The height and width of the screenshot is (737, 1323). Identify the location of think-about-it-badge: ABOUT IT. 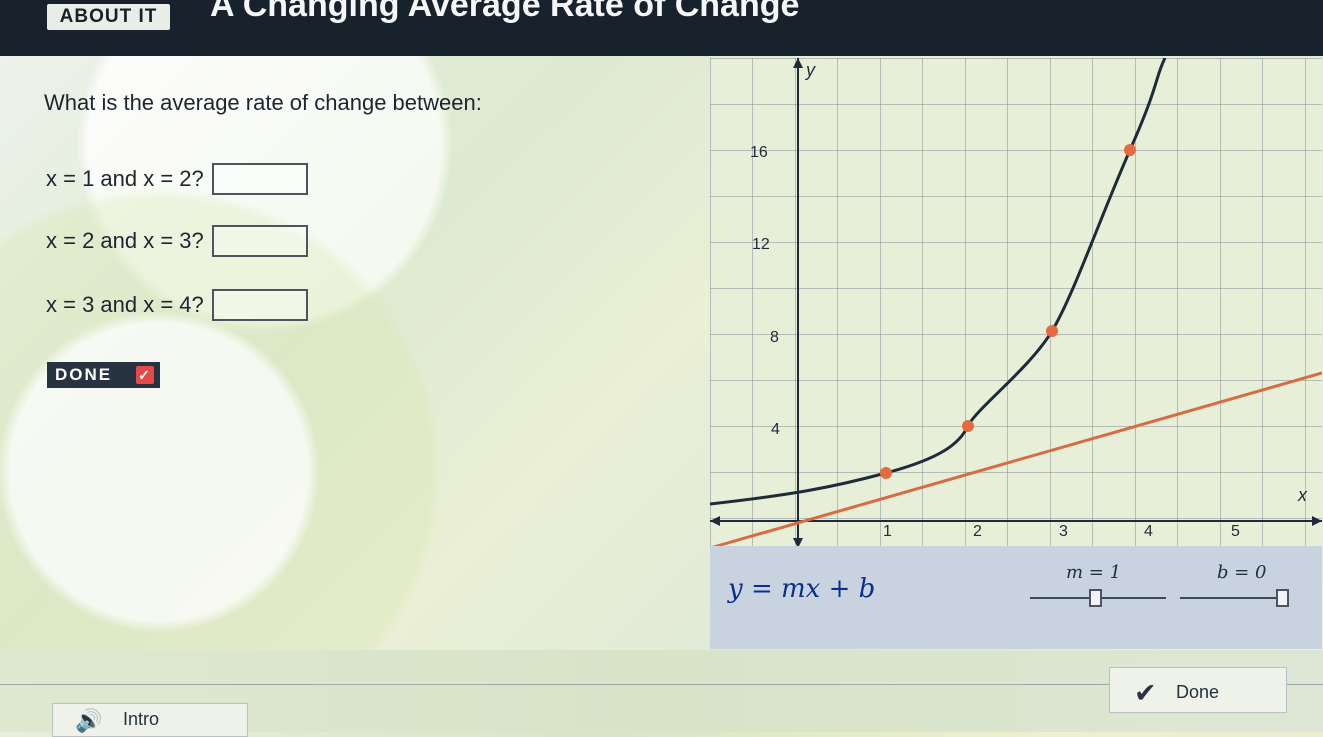
(108, 17).